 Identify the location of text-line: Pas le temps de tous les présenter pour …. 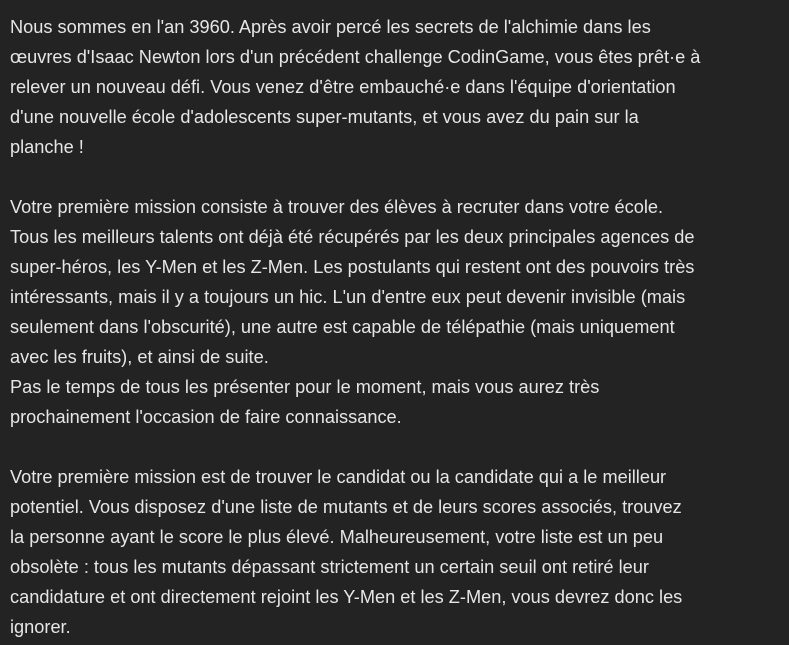
(305, 387).